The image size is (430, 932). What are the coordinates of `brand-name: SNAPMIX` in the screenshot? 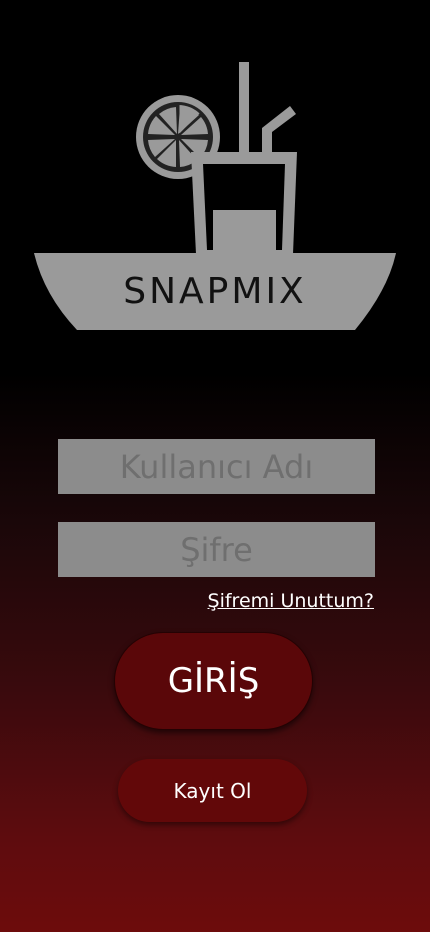 It's located at (215, 291).